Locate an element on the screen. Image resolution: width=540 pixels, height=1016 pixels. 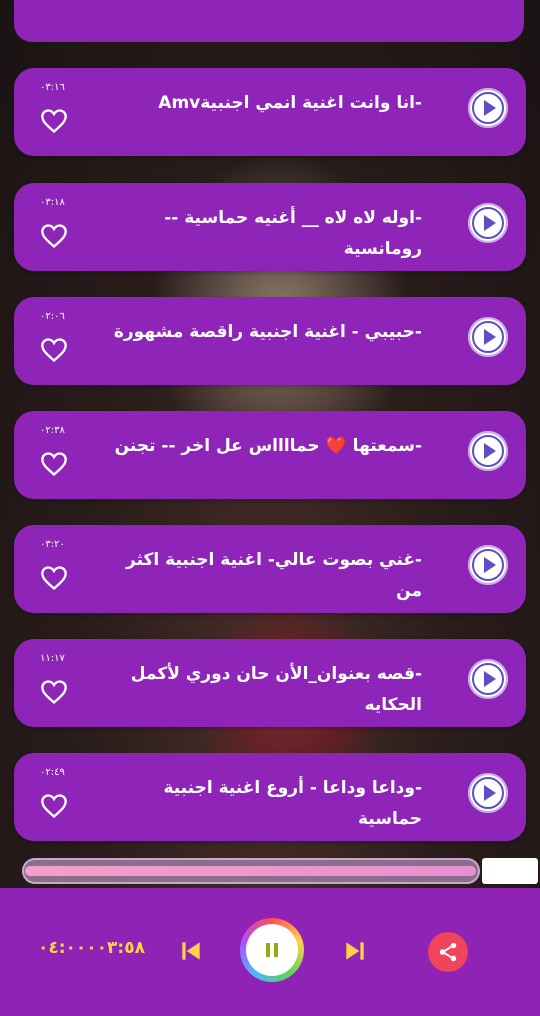
song-duration: ١١:١٧ is located at coordinates (52, 658).